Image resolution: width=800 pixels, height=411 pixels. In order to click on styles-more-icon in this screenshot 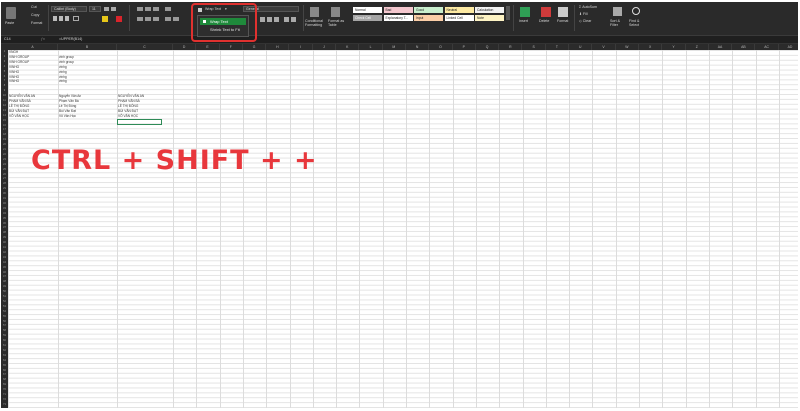, I will do `click(508, 13)`.